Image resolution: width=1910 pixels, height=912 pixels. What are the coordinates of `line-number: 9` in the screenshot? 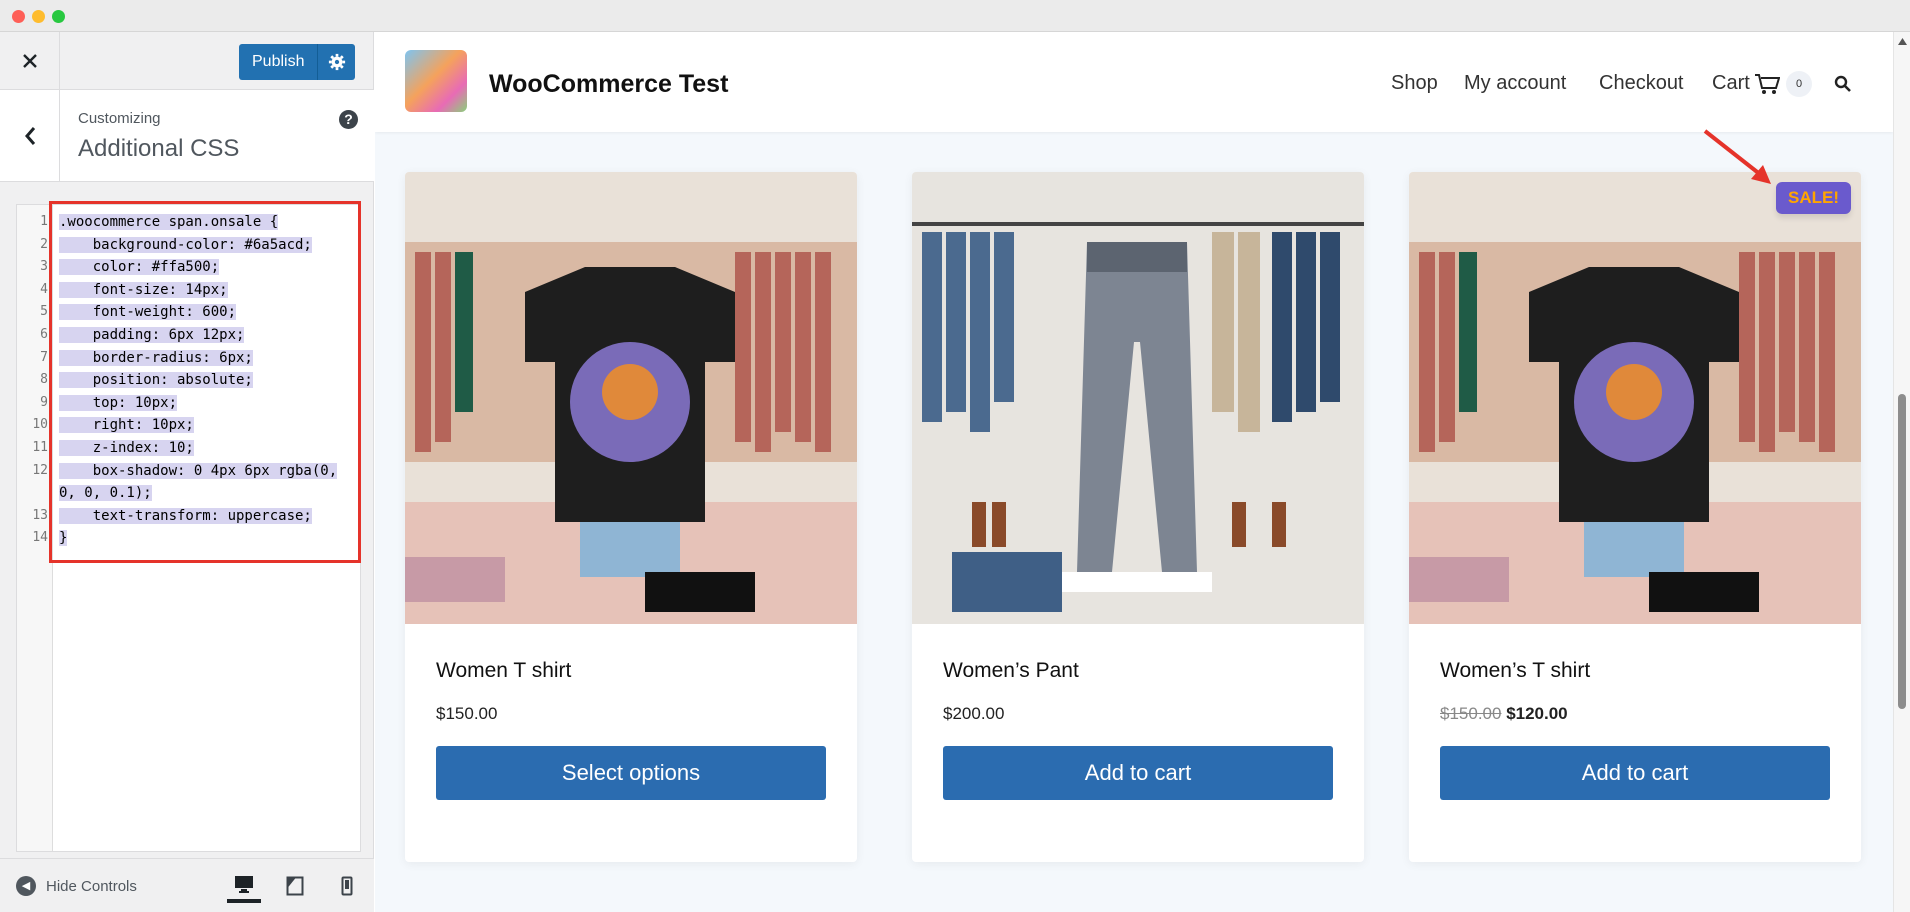 It's located at (44, 402).